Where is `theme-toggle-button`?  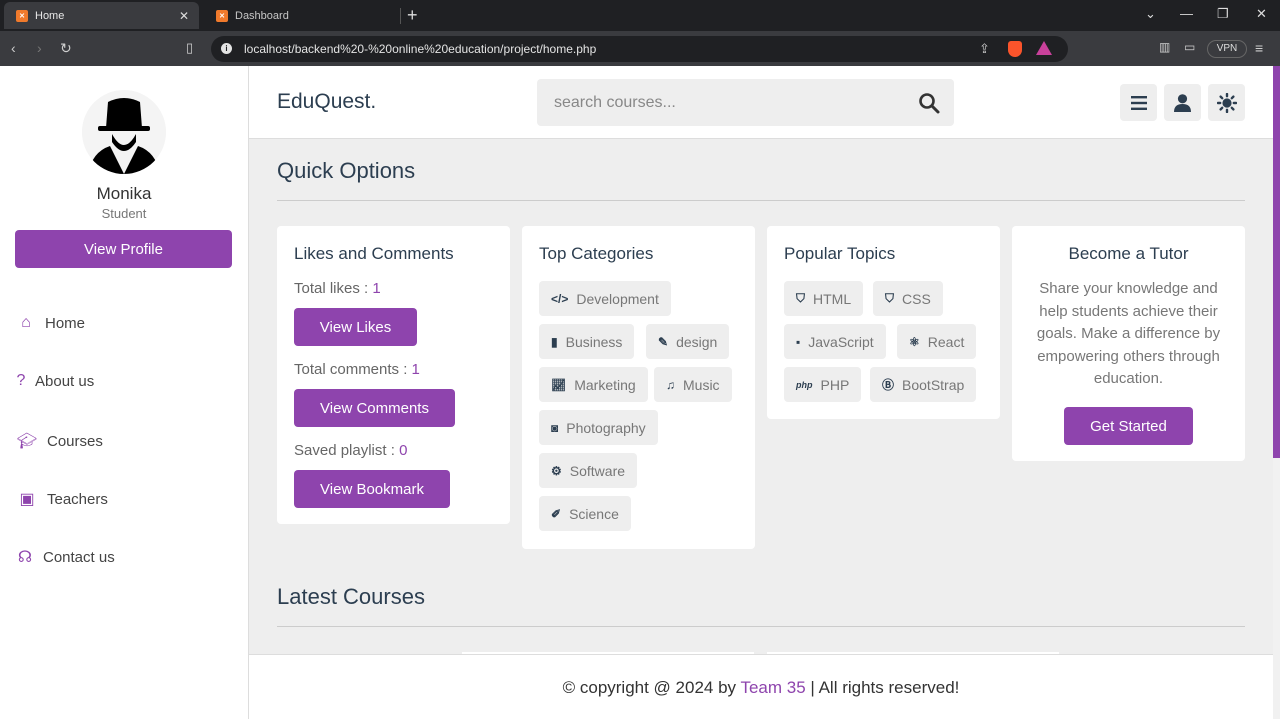 theme-toggle-button is located at coordinates (1226, 102).